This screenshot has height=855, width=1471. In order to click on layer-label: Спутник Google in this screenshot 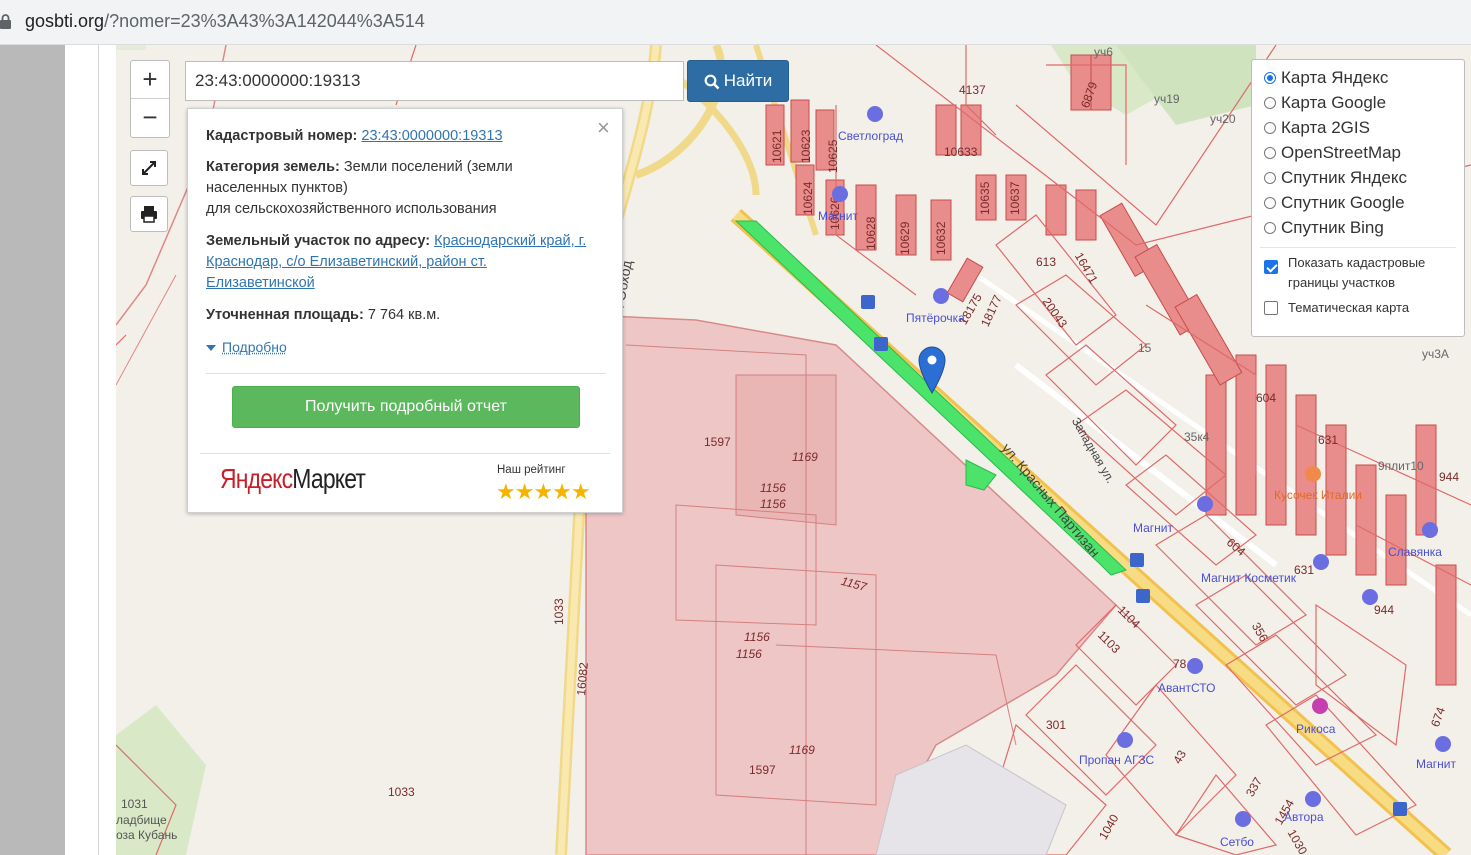, I will do `click(1343, 202)`.